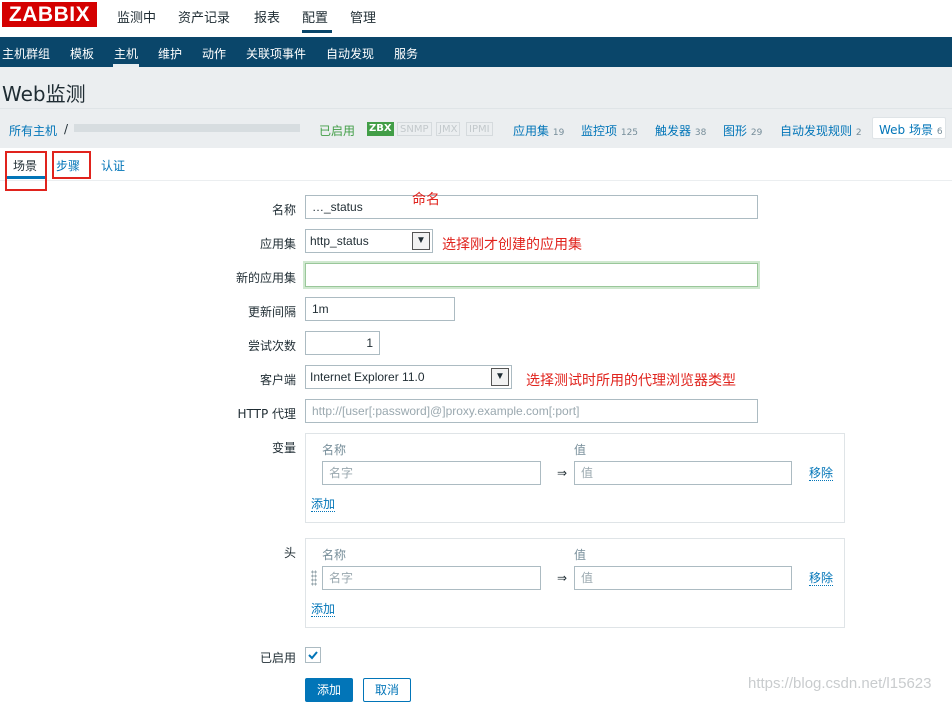  Describe the element at coordinates (531, 207) in the screenshot. I see `name-input: …_status` at that location.